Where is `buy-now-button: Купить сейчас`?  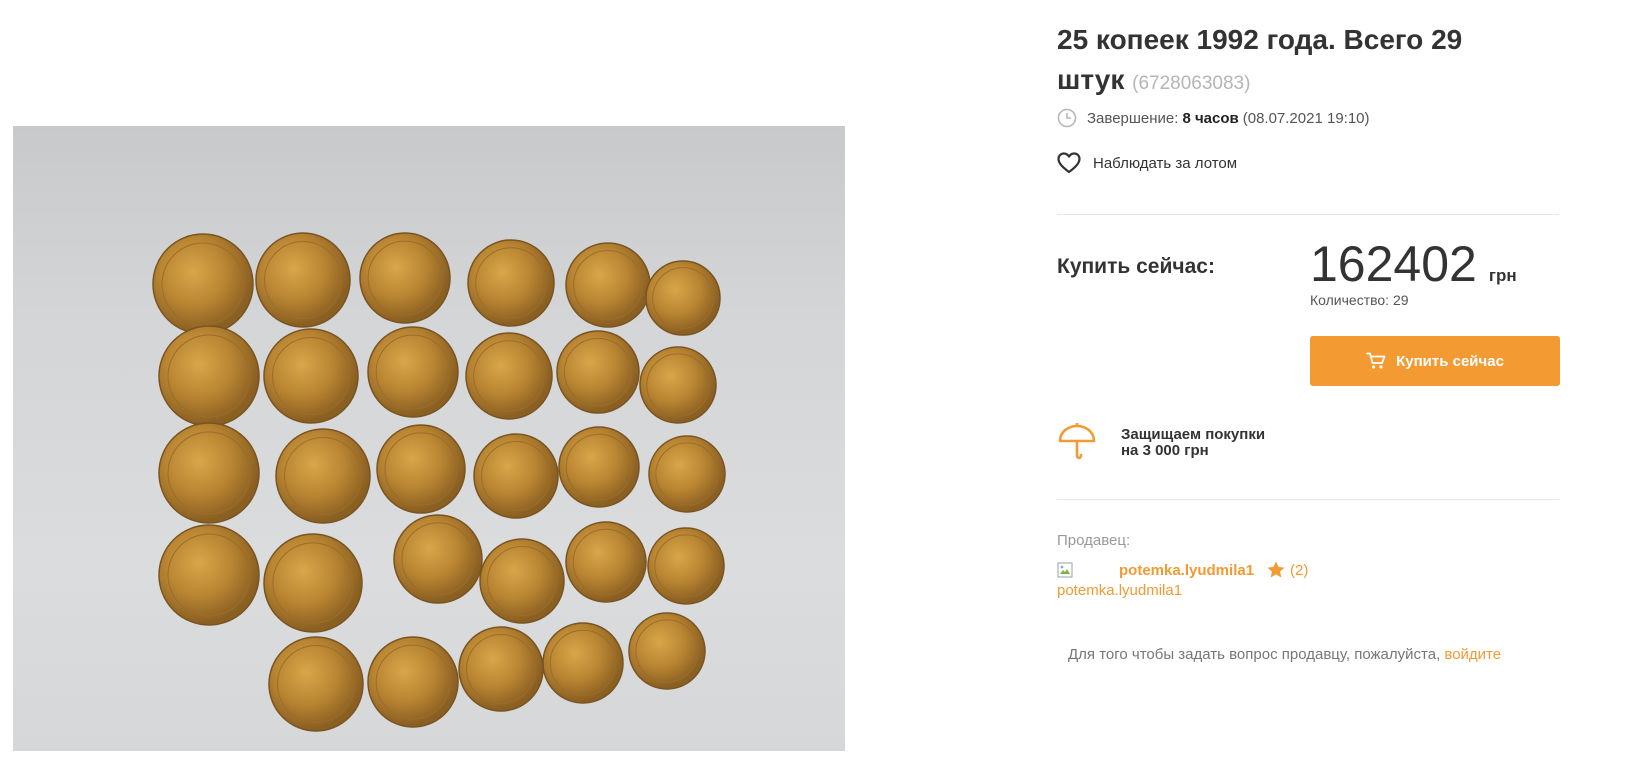 buy-now-button: Купить сейчас is located at coordinates (1435, 361).